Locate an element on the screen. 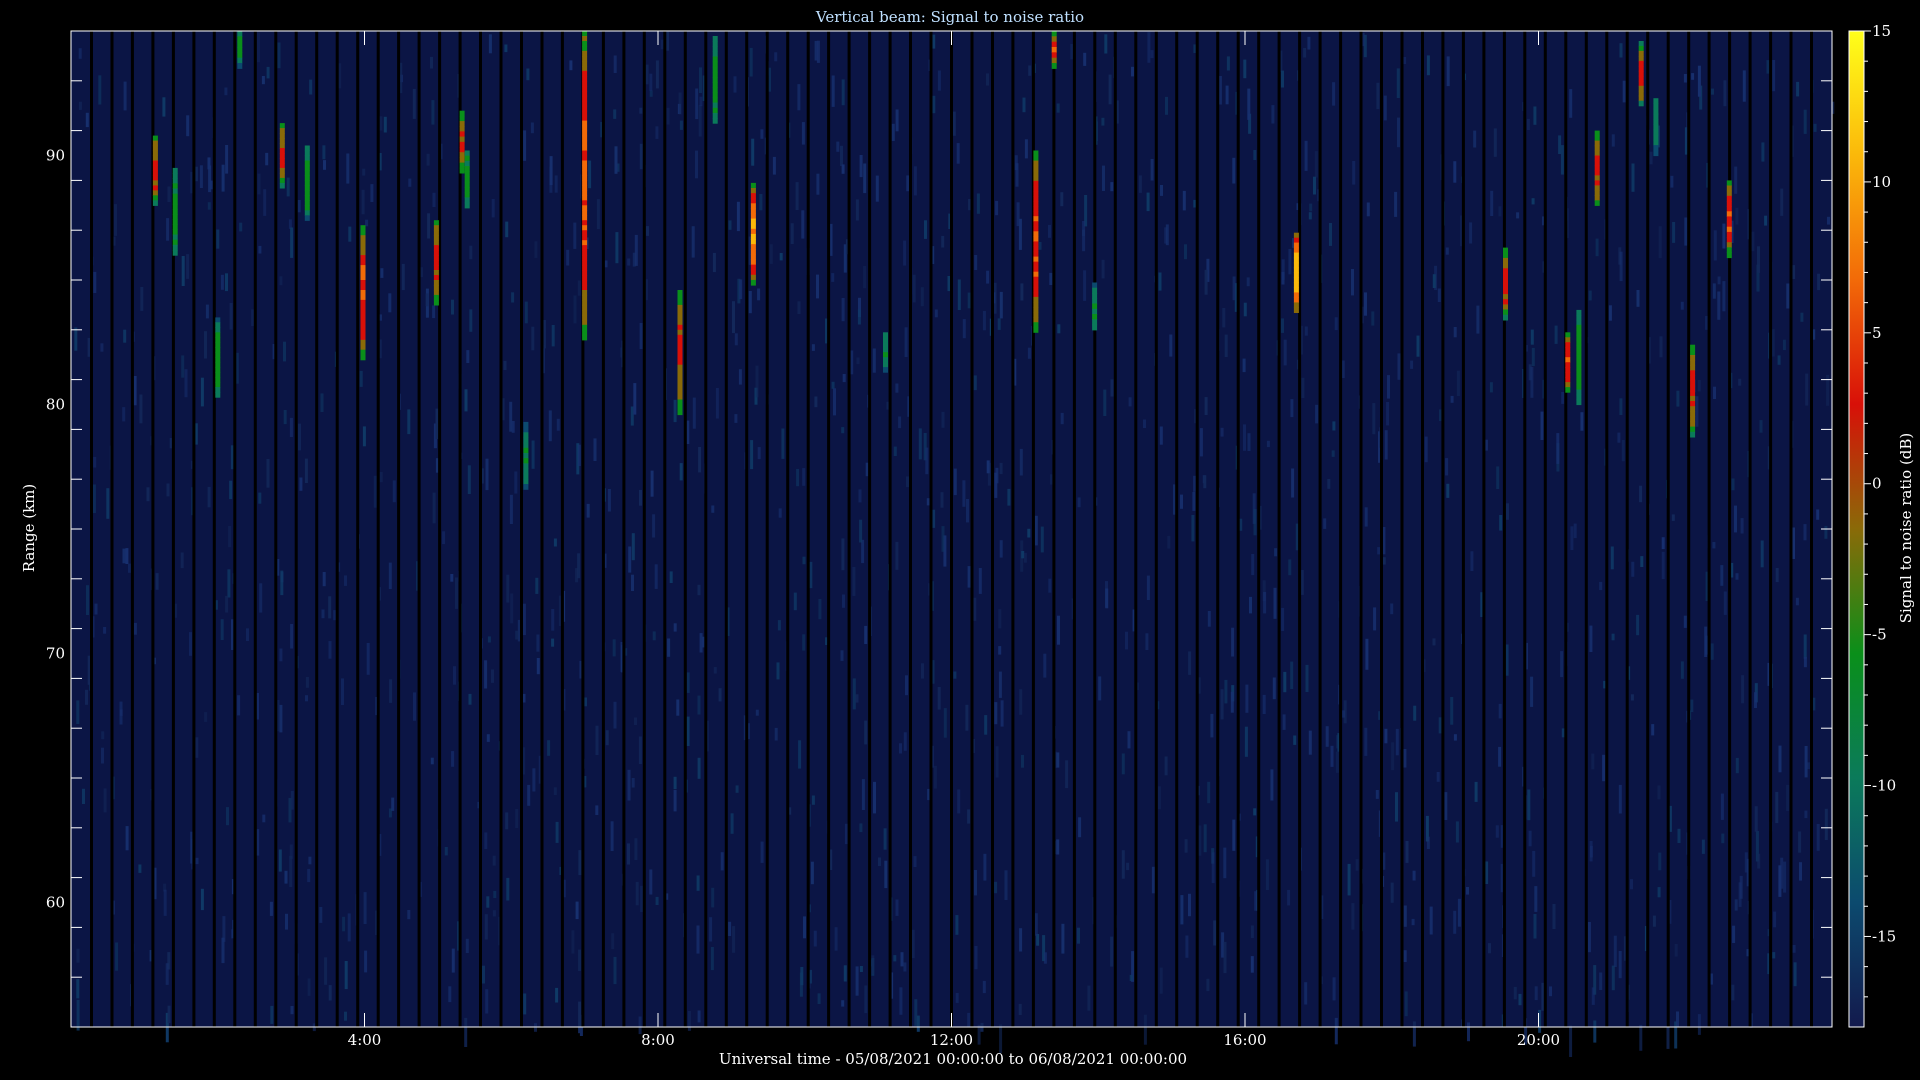 Image resolution: width=1920 pixels, height=1080 pixels. chart-title: Vertical beam: Signal to noise ratio is located at coordinates (949, 17).